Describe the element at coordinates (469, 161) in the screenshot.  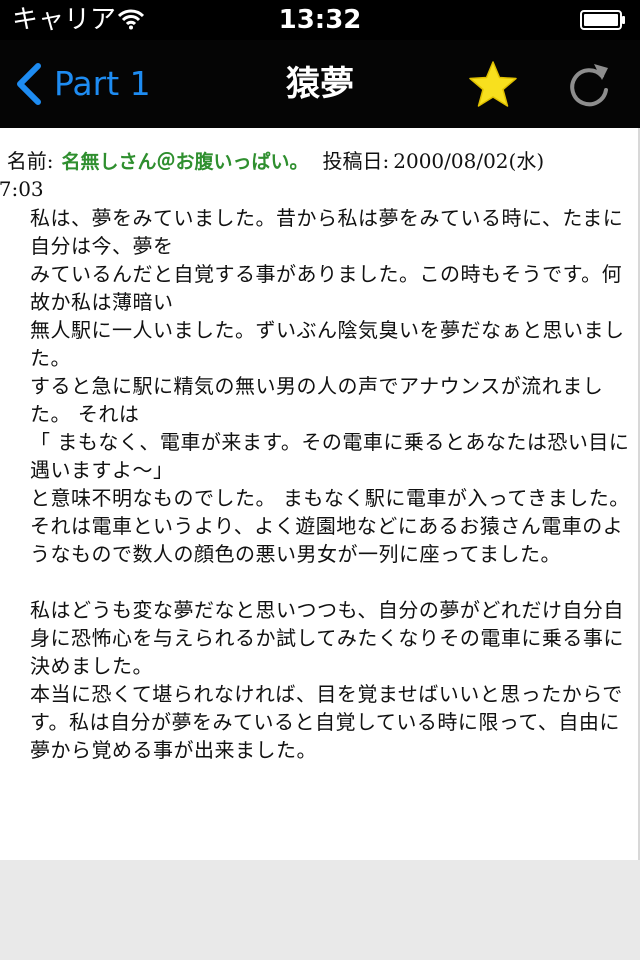
I see `post-date: 2000/08/02(水)` at that location.